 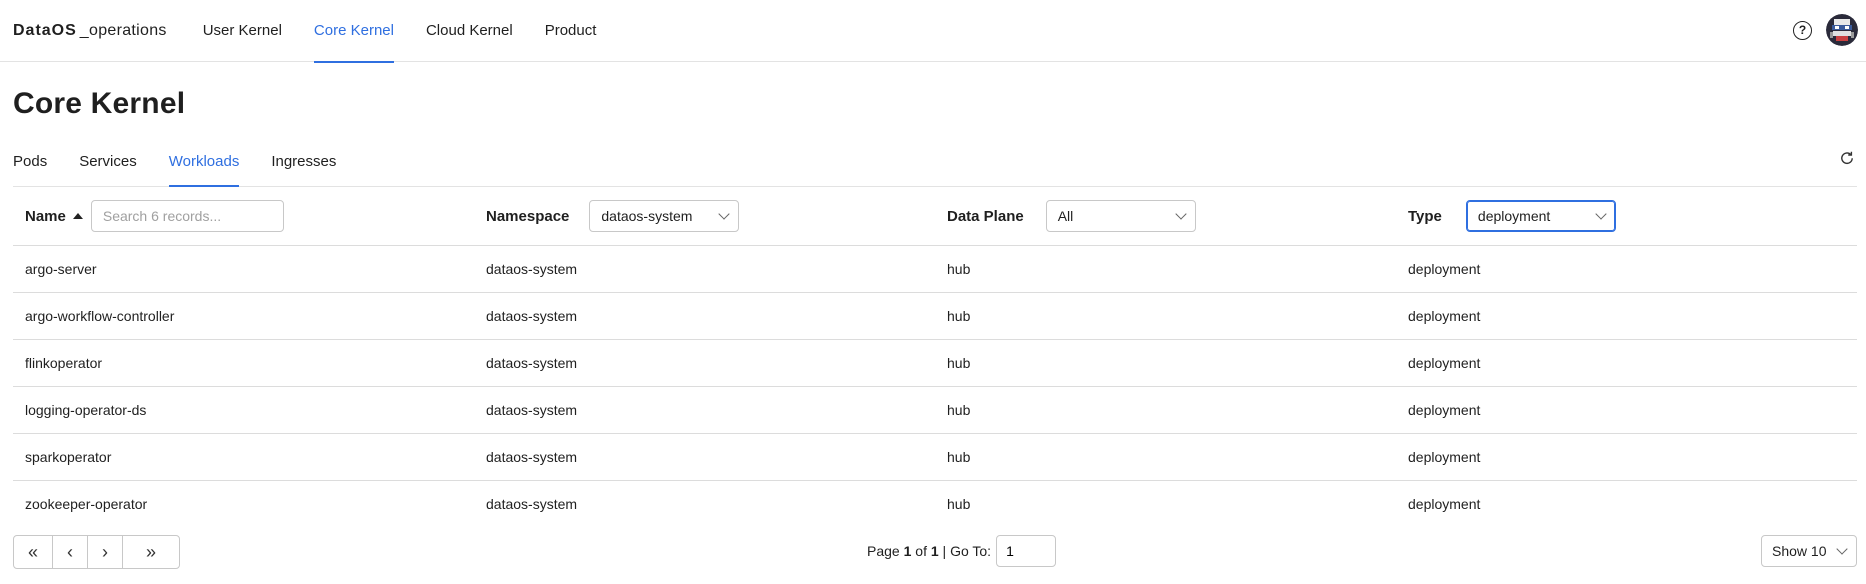 What do you see at coordinates (985, 216) in the screenshot?
I see `header-data-plane-label: Data Plane` at bounding box center [985, 216].